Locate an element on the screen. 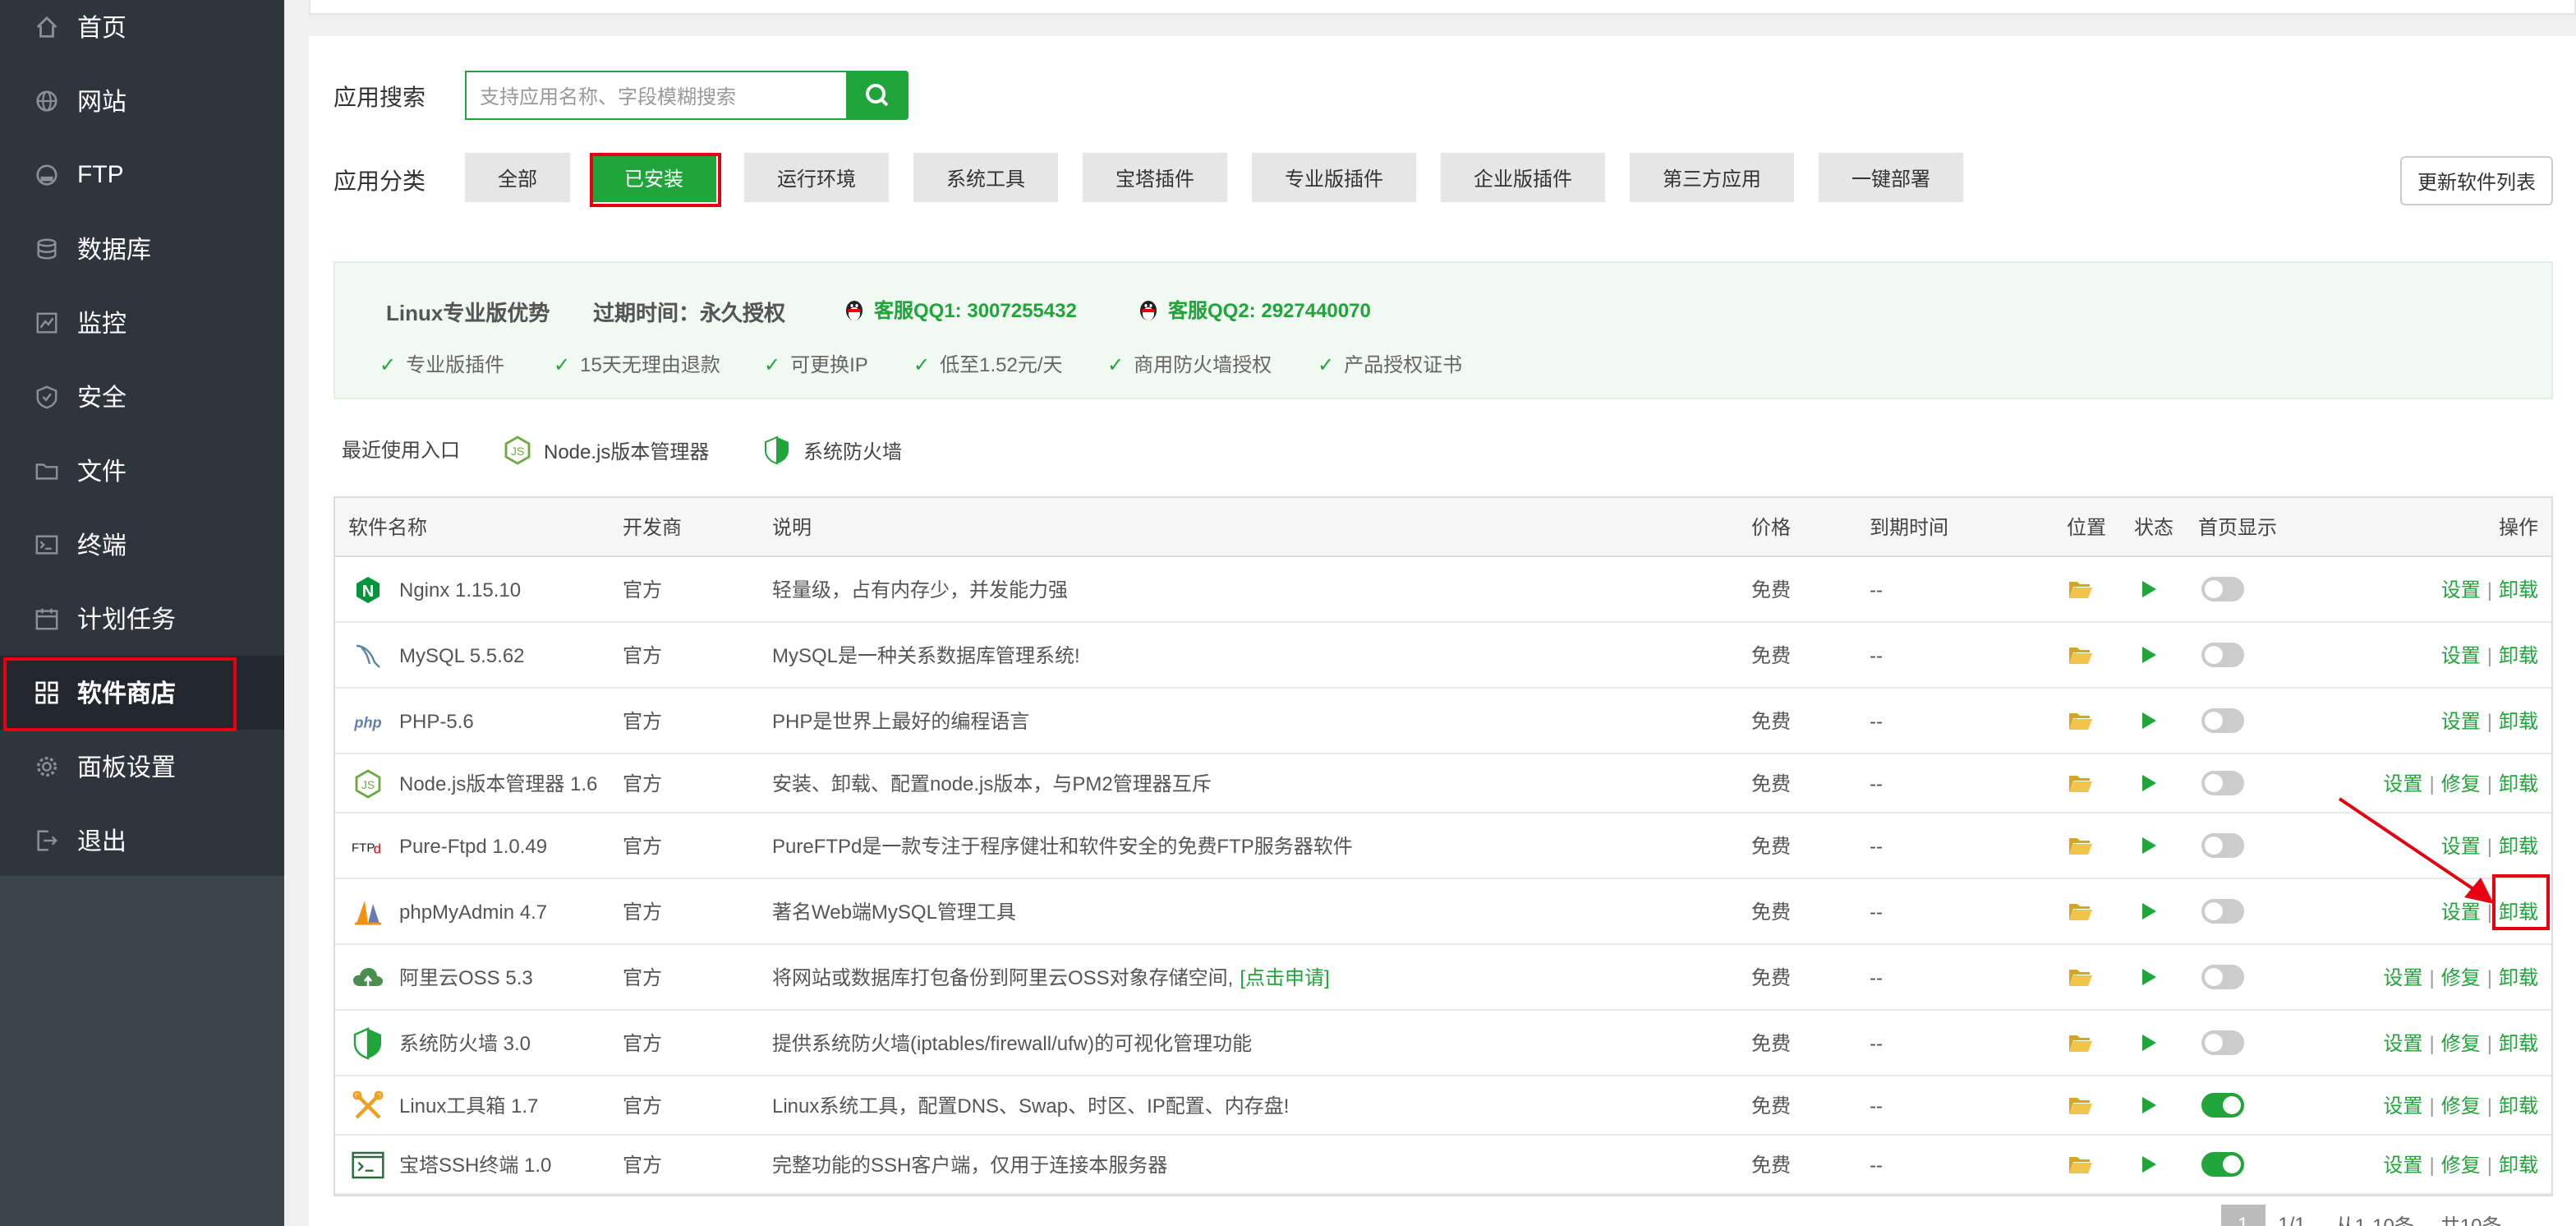  sidebar-item: 终端 is located at coordinates (142, 545).